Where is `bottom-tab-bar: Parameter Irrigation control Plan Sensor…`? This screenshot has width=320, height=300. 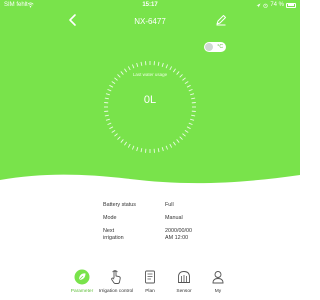
bottom-tab-bar: Parameter Irrigation control Plan Sensor… is located at coordinates (150, 281).